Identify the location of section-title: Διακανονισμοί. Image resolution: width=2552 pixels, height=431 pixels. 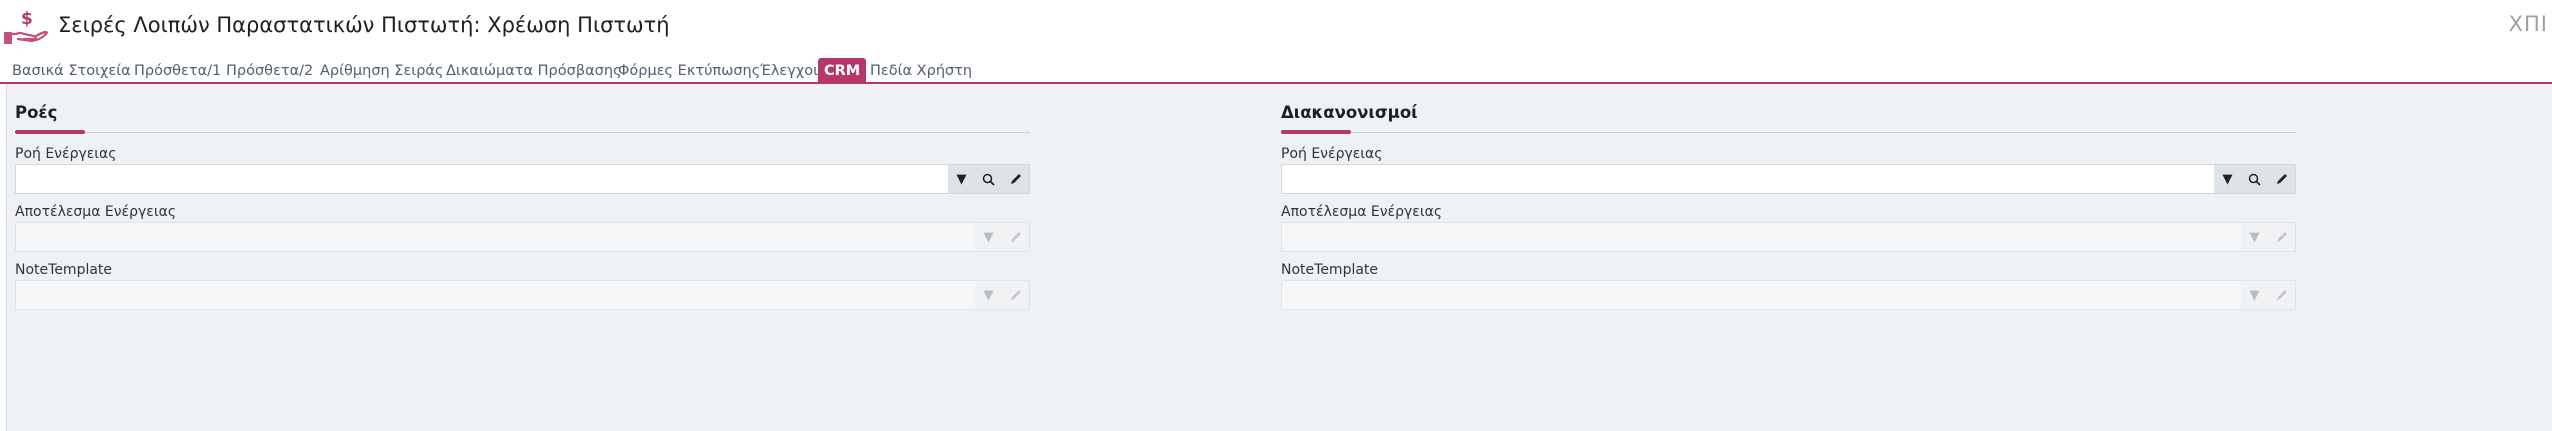
(1349, 112).